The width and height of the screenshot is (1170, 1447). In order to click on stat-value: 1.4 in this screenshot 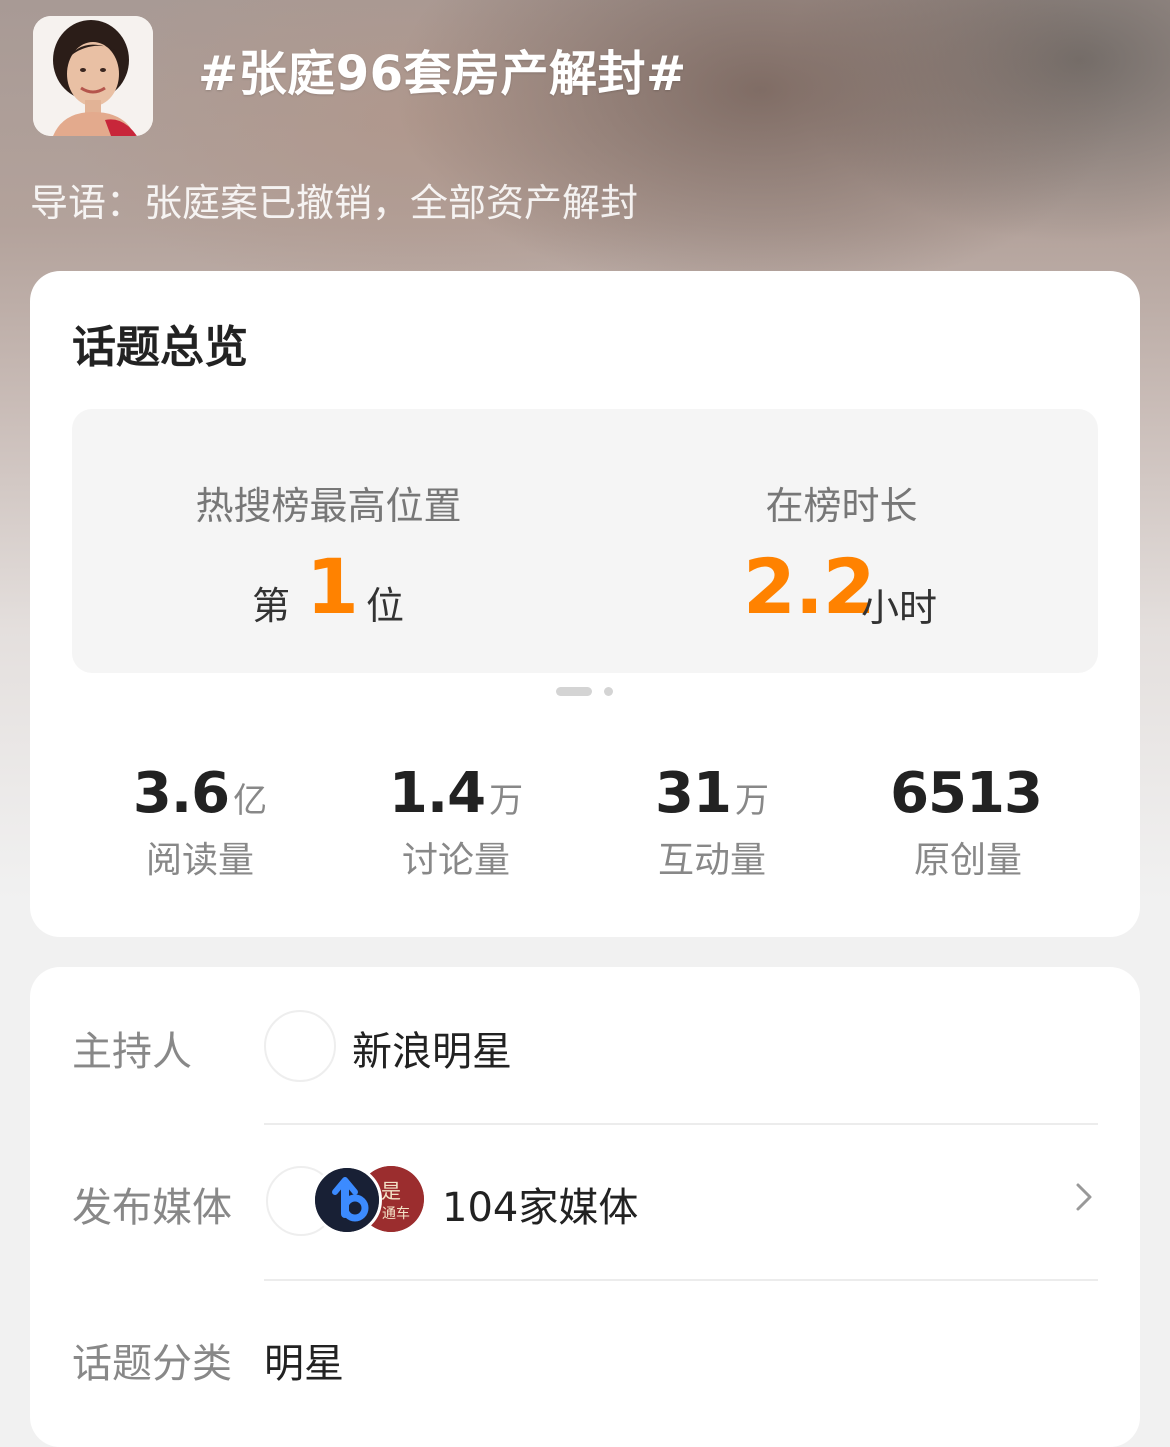, I will do `click(437, 793)`.